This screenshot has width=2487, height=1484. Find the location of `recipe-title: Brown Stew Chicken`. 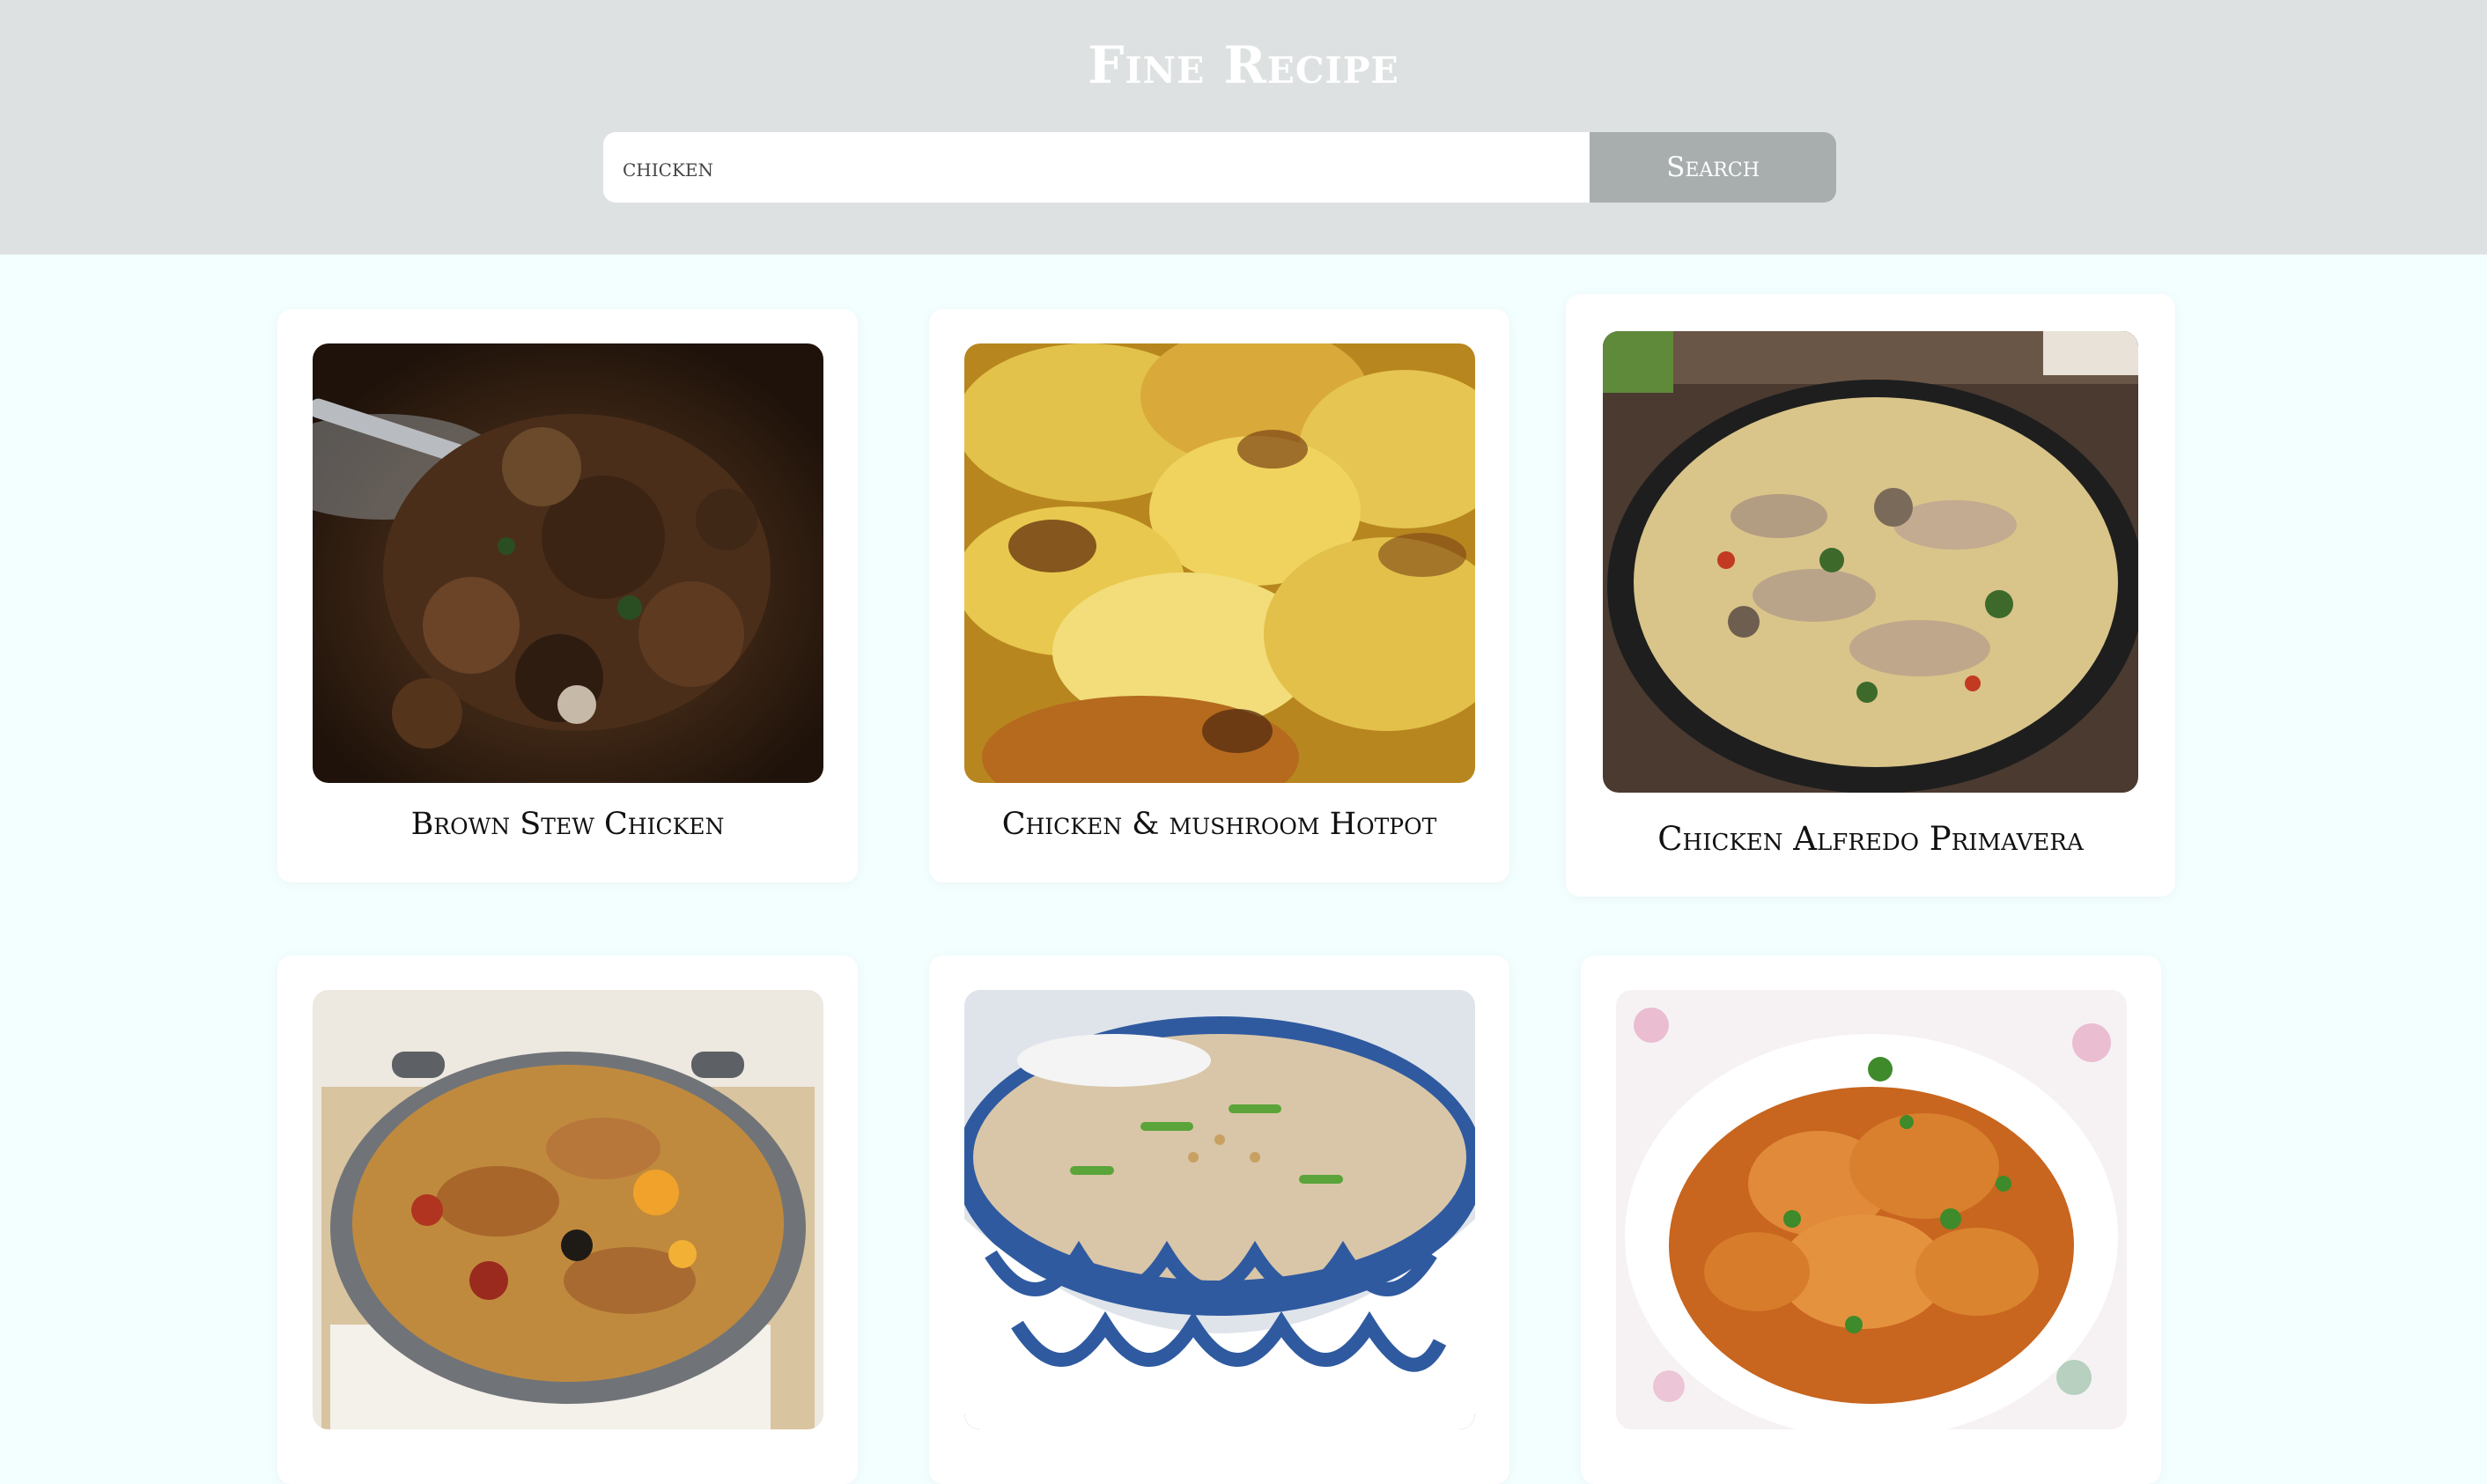

recipe-title: Brown Stew Chicken is located at coordinates (567, 824).